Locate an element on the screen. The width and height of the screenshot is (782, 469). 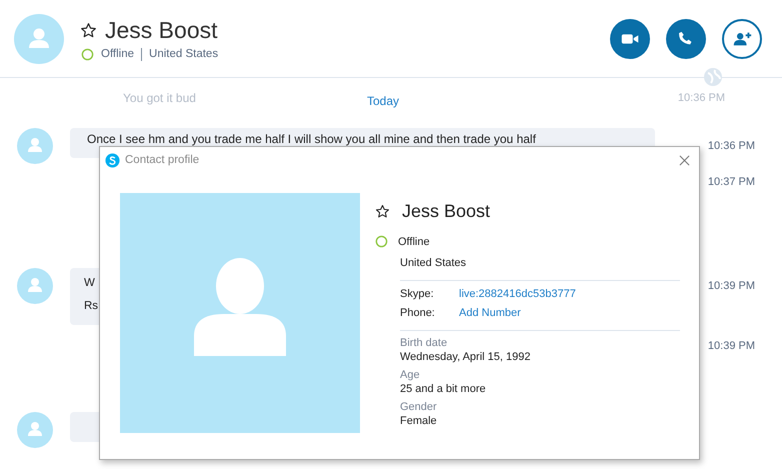
field-link: live:2882416dc53b3777 is located at coordinates (517, 294).